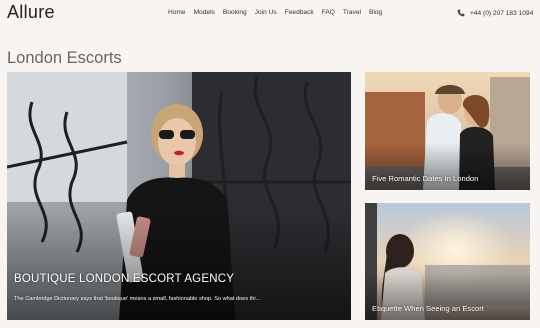  What do you see at coordinates (428, 308) in the screenshot?
I see `article-title-etiquette: Etiquette When Seeing an Escort` at bounding box center [428, 308].